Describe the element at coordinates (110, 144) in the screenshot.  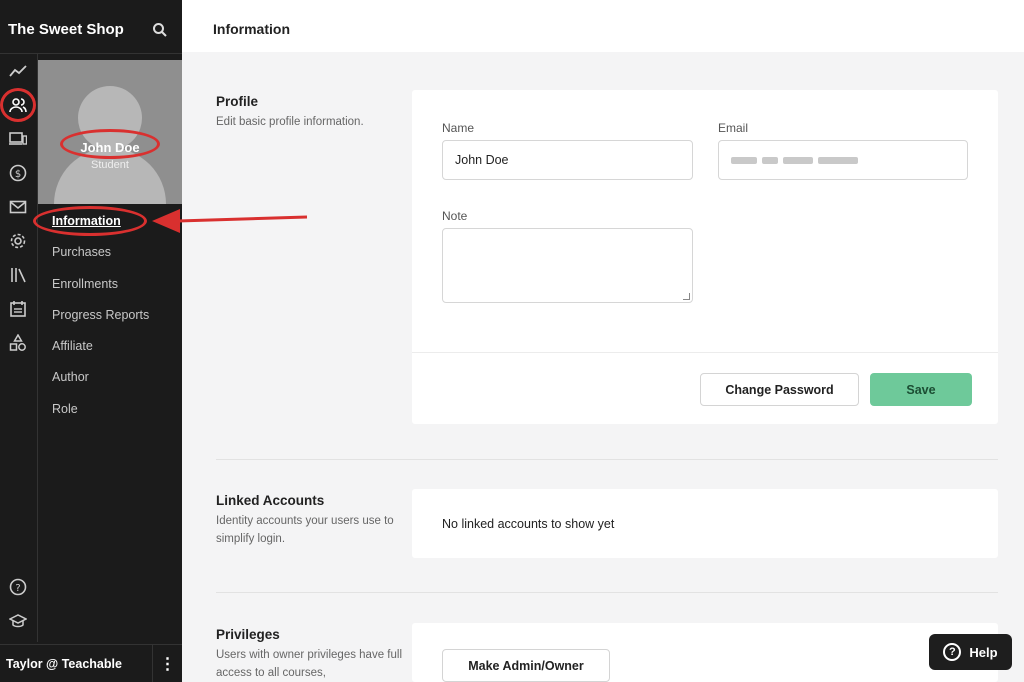
I see `annotation-circle-name` at that location.